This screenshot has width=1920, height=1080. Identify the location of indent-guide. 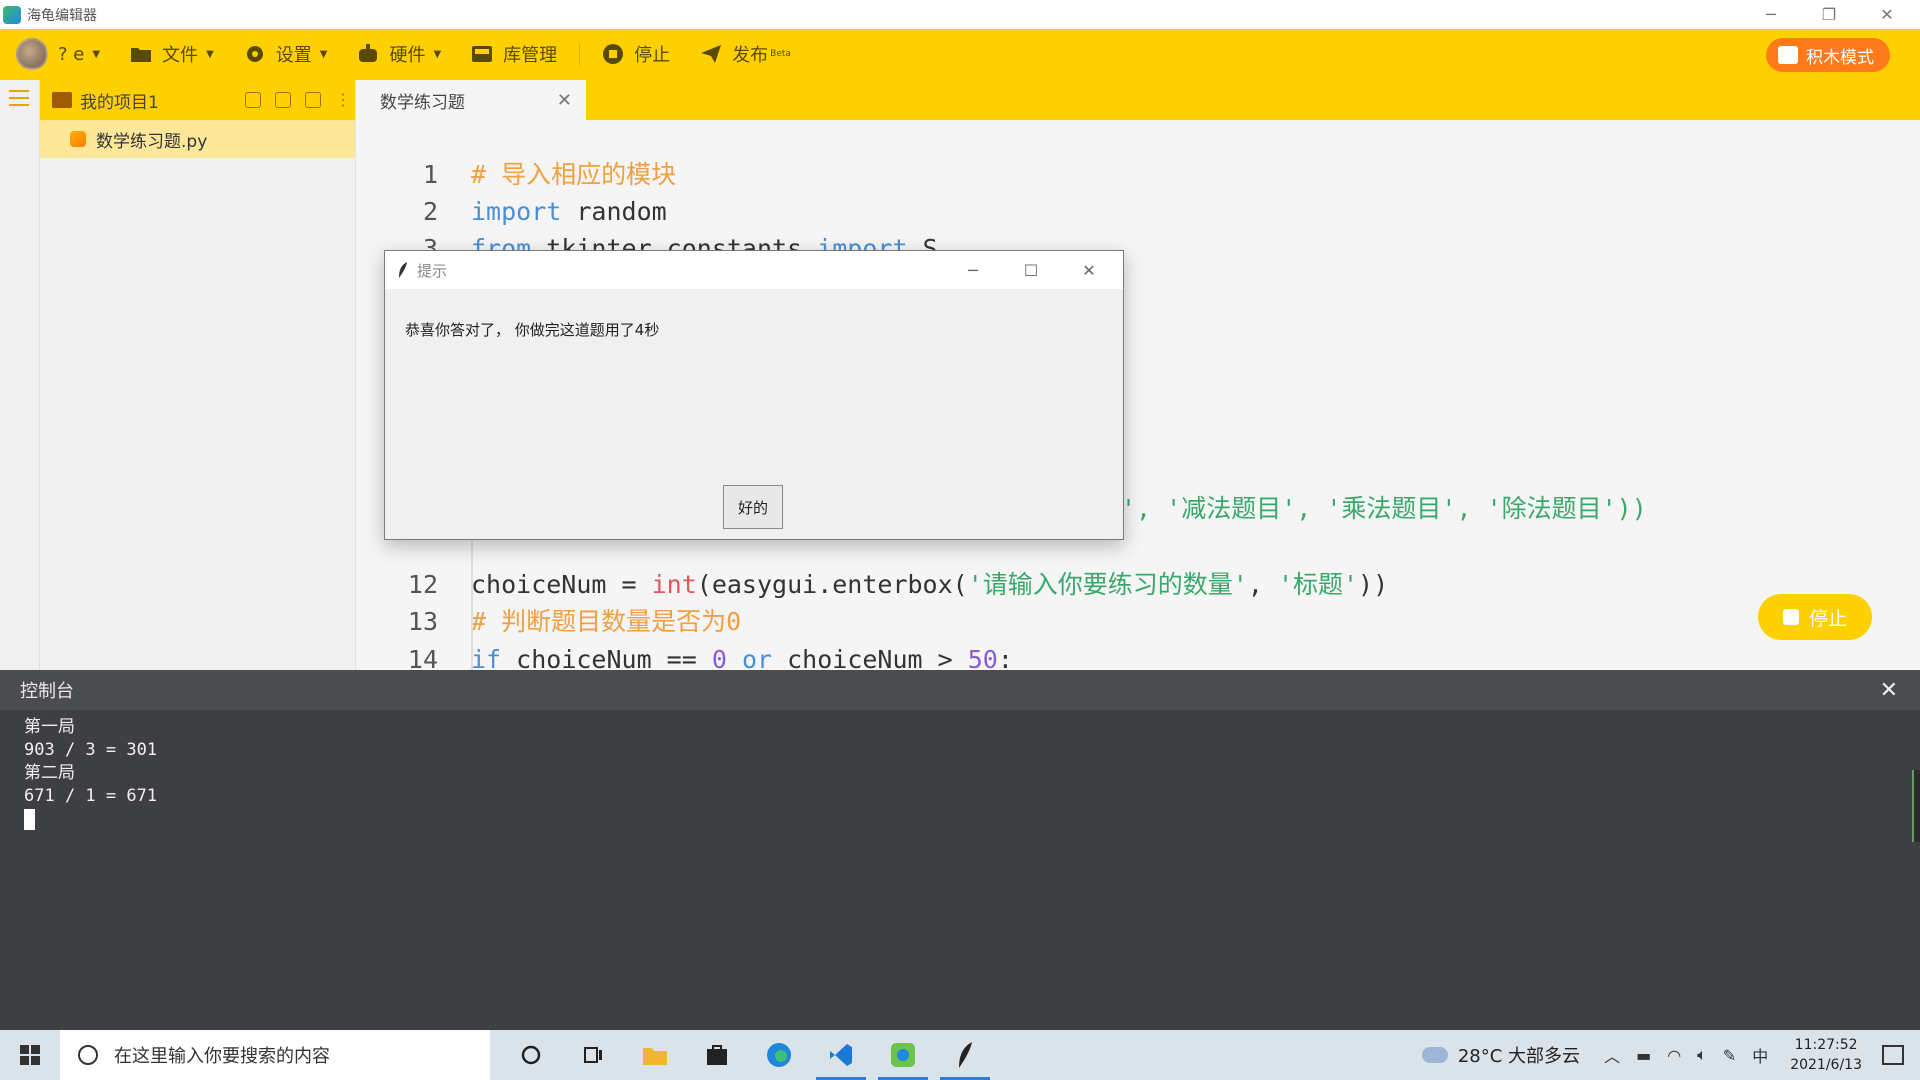
(472, 600).